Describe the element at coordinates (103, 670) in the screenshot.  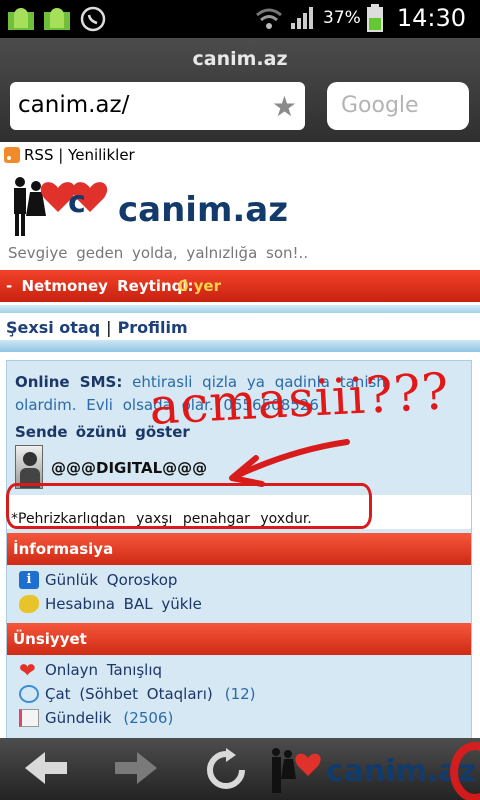
I see `list-item-label: Onlayn Tanışlıq` at that location.